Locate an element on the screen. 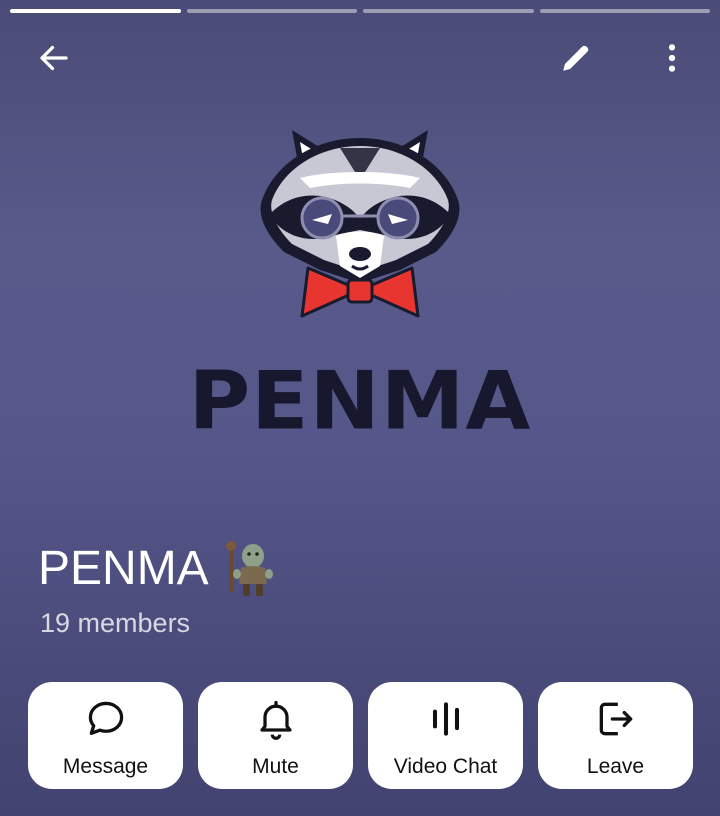 The width and height of the screenshot is (720, 816). arrow-left-icon is located at coordinates (54, 58).